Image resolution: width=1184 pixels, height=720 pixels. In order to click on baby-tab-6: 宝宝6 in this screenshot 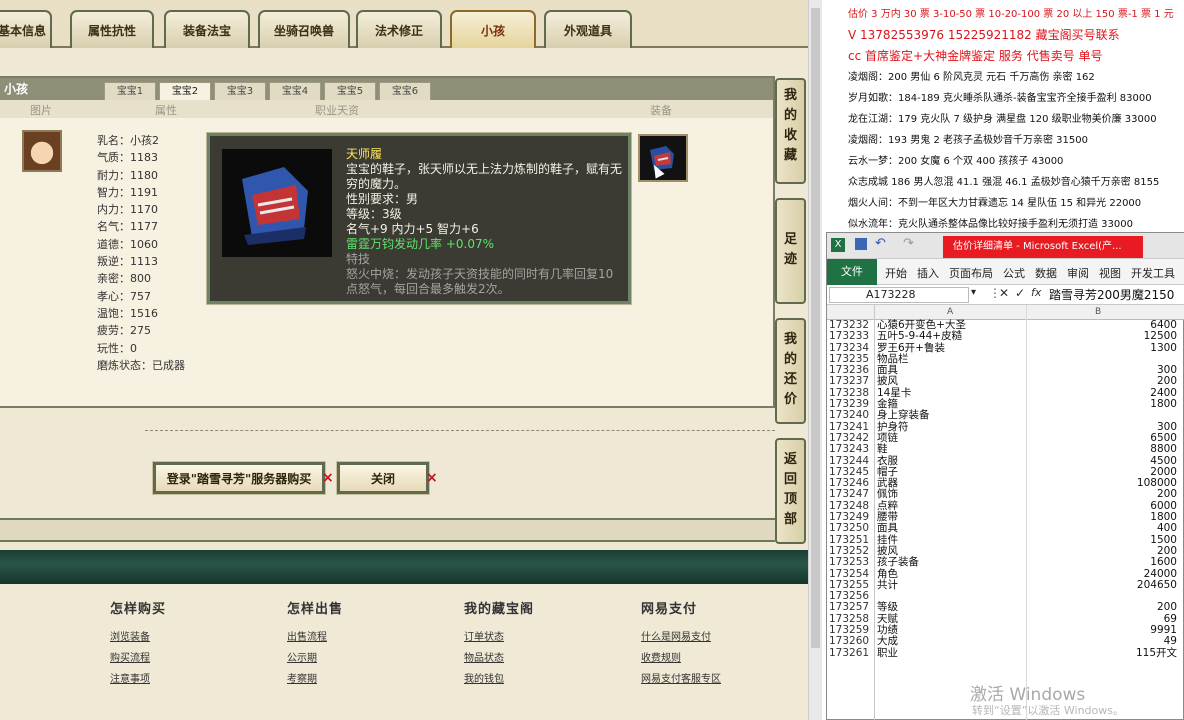, I will do `click(405, 91)`.